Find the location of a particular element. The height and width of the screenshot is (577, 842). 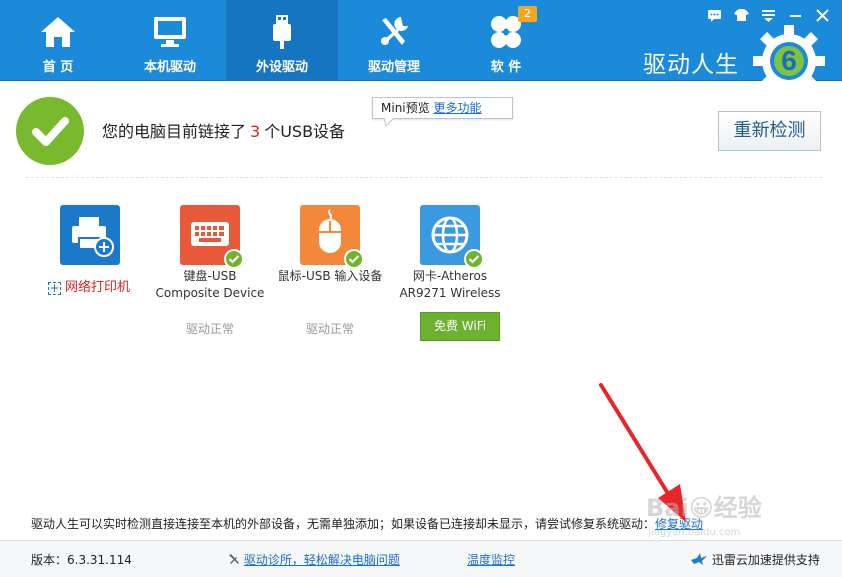

tab-home: 首 页 is located at coordinates (58, 40).